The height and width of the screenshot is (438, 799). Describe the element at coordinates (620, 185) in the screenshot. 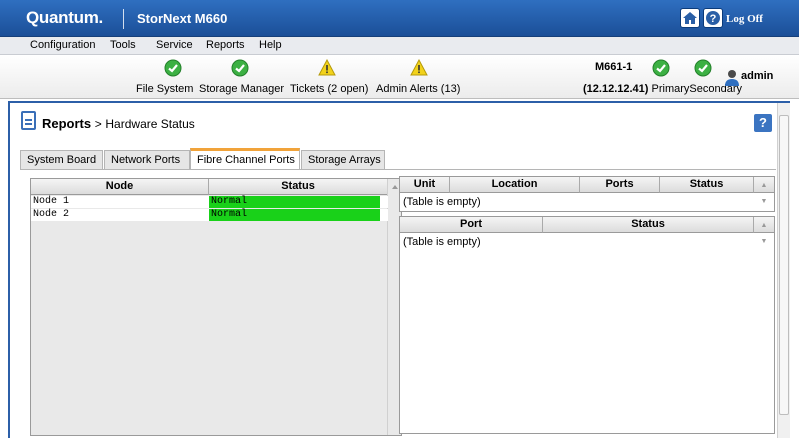

I see `column-header-ports: Ports` at that location.